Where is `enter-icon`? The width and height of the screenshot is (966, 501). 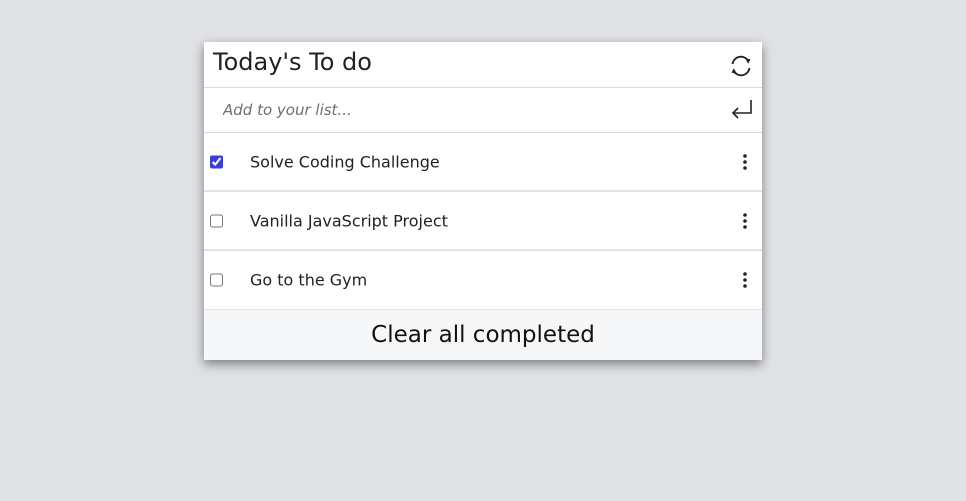 enter-icon is located at coordinates (742, 109).